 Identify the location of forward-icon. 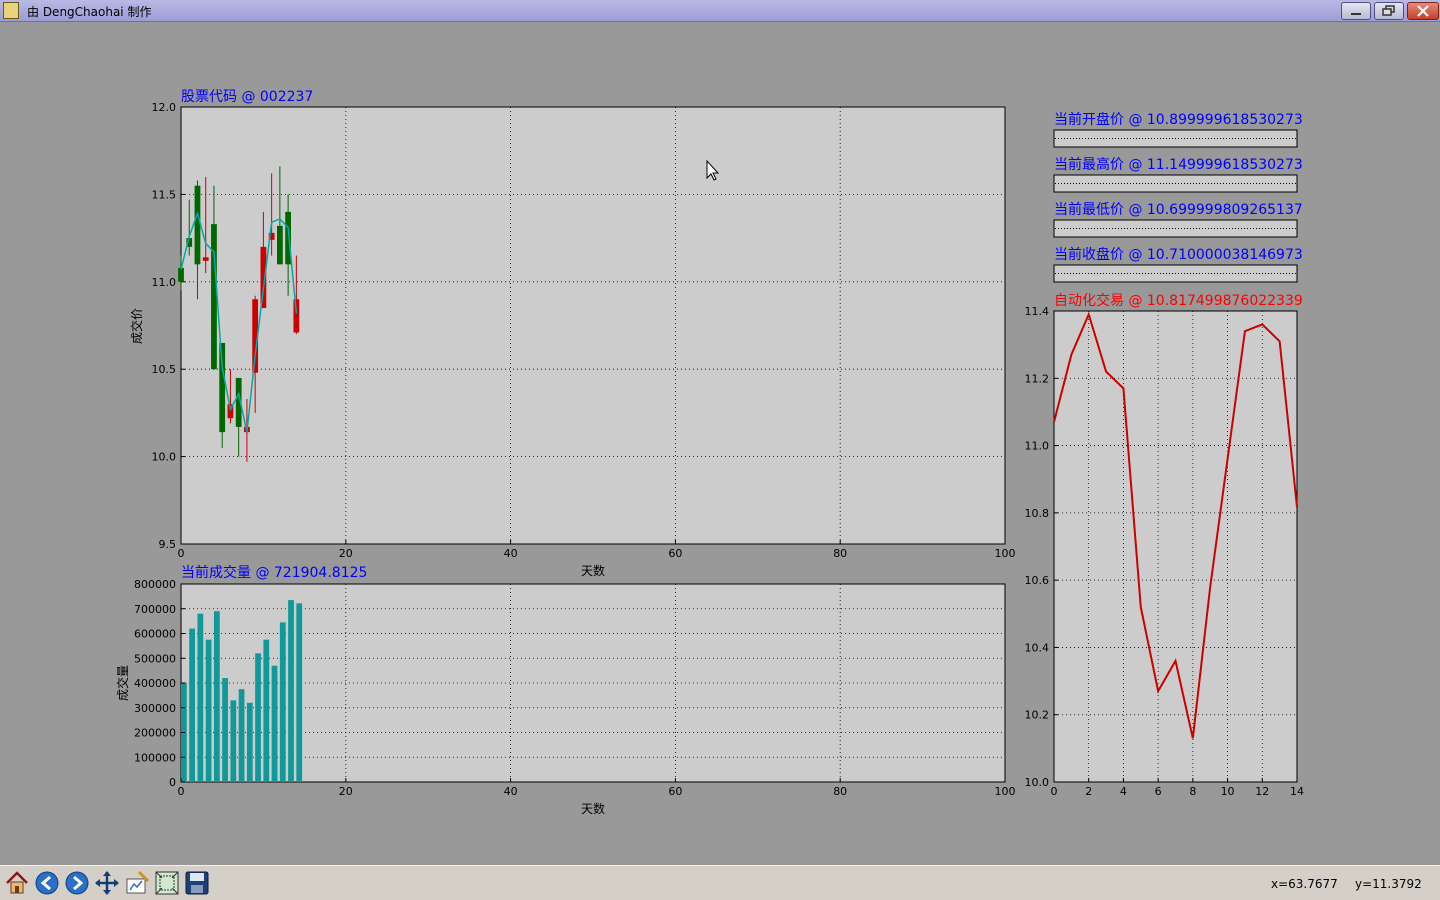
(77, 883).